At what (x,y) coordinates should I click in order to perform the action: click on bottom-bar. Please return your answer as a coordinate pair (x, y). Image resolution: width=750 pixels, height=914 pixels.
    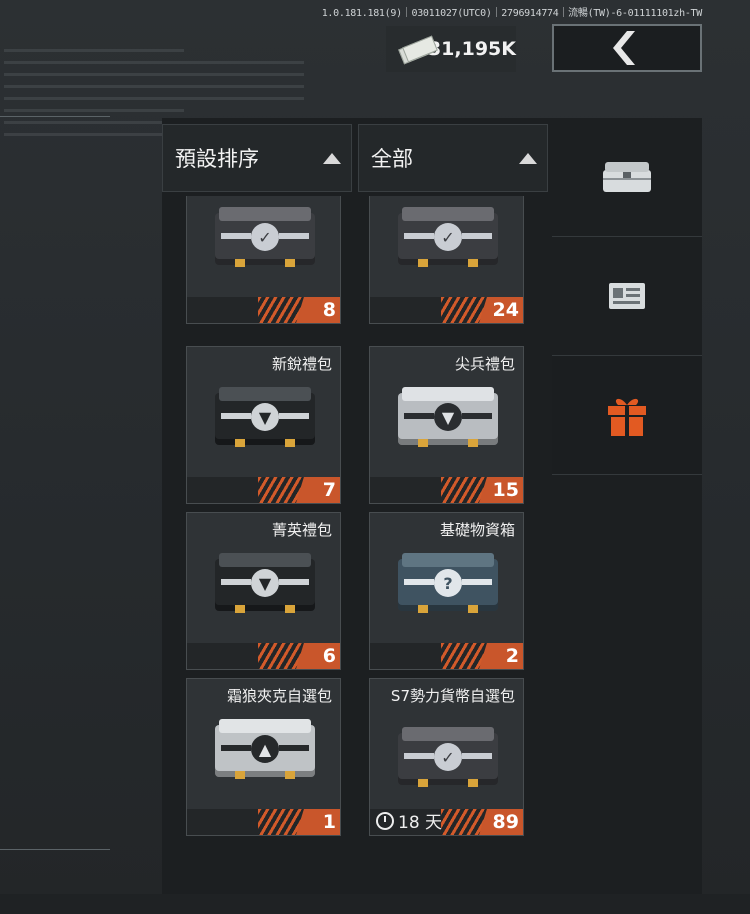
    Looking at the image, I should click on (375, 904).